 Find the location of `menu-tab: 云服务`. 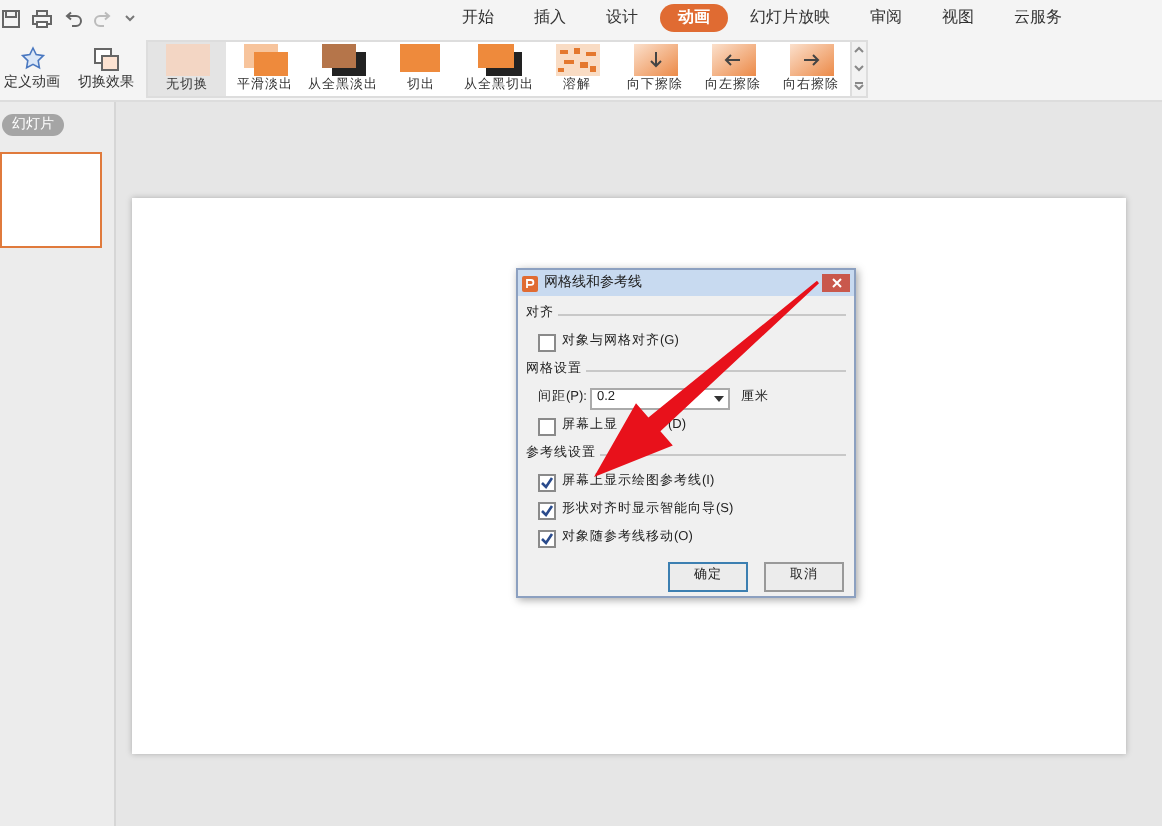

menu-tab: 云服务 is located at coordinates (1038, 18).